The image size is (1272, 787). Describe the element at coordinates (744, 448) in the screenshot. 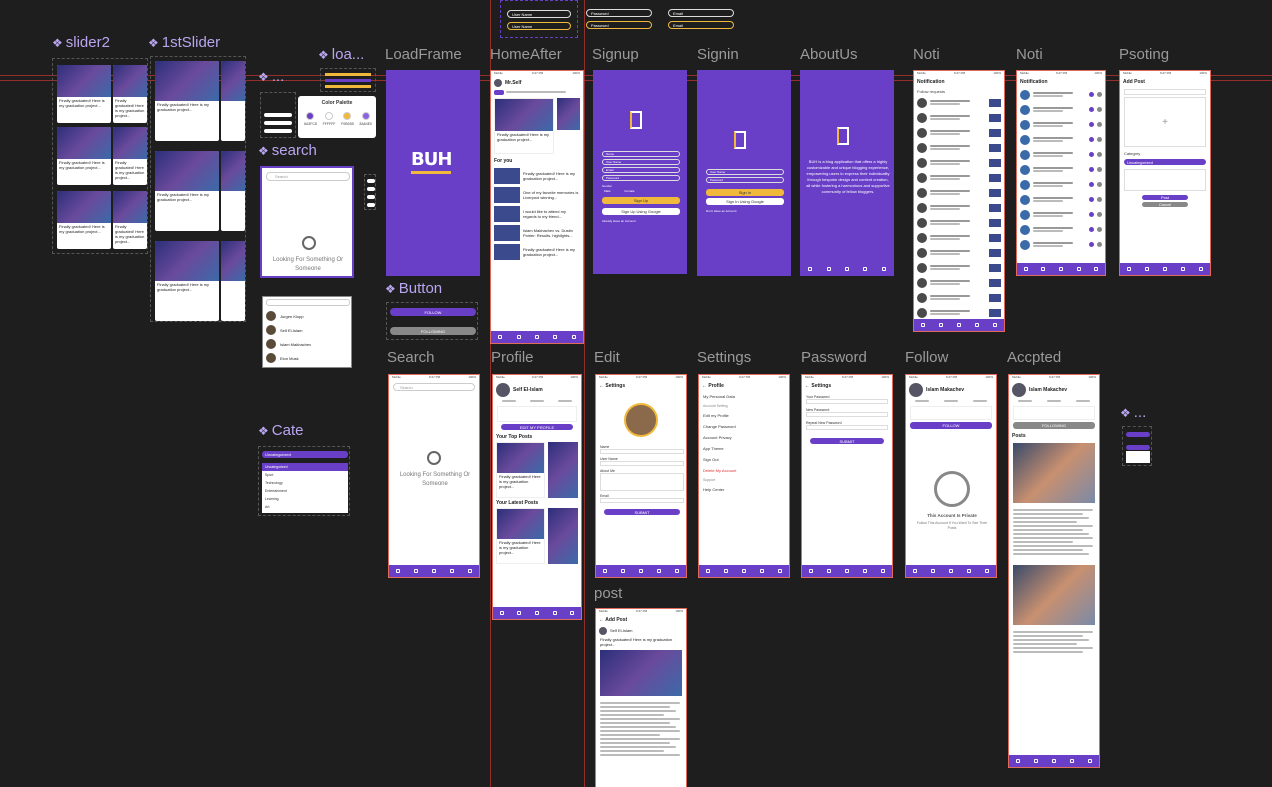

I see `app-theme-item: App Theme` at that location.